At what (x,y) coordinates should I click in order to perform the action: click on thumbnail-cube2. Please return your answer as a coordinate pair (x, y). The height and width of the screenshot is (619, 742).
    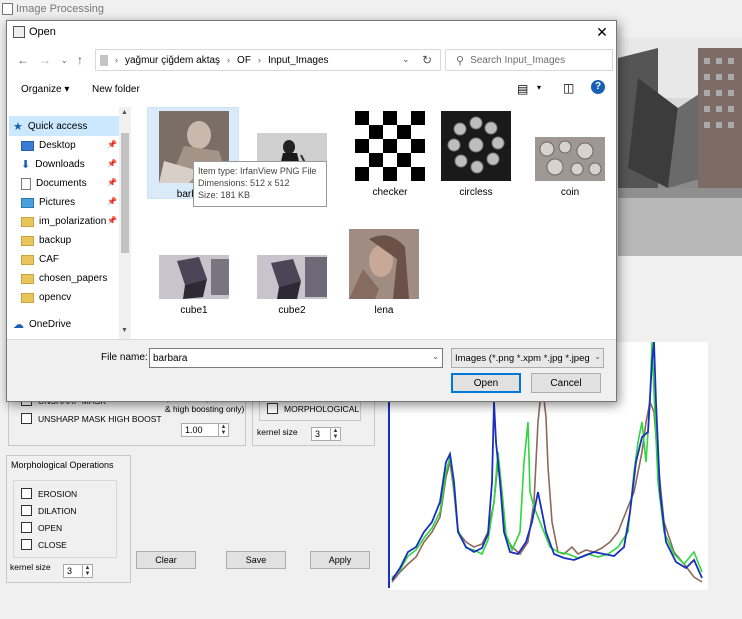
    Looking at the image, I should click on (292, 277).